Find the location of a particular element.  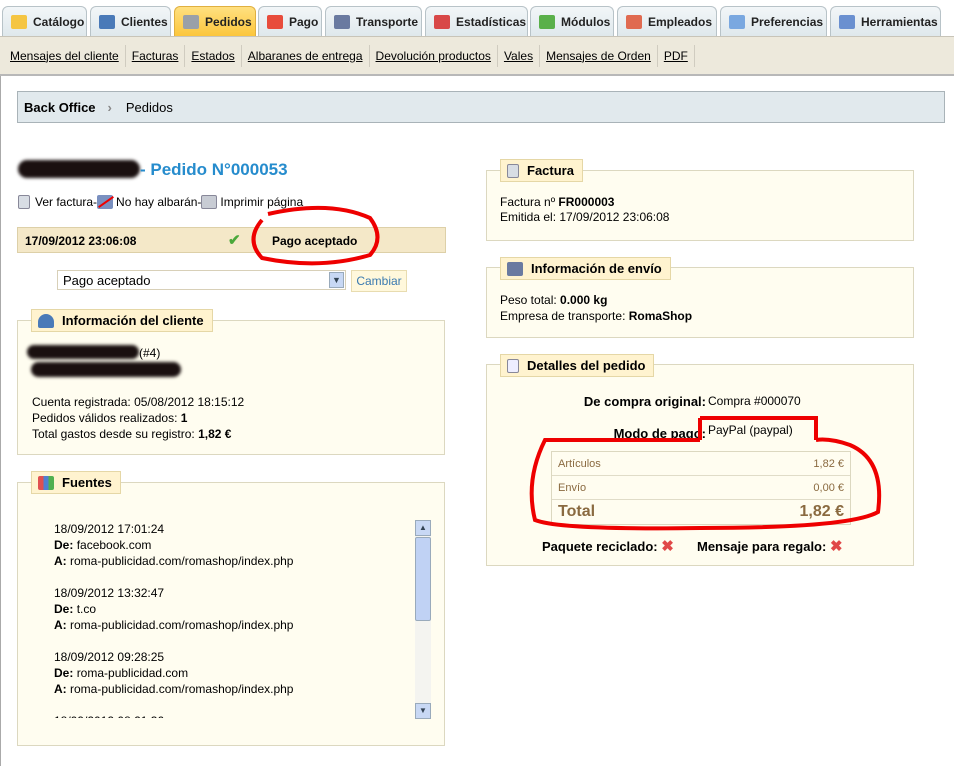

subnav-link: Mensajes del cliente is located at coordinates (65, 55).